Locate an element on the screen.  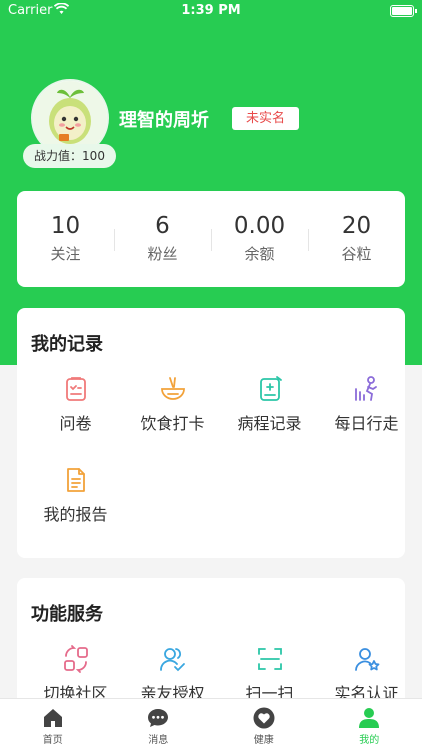
scan-icon is located at coordinates (270, 659).